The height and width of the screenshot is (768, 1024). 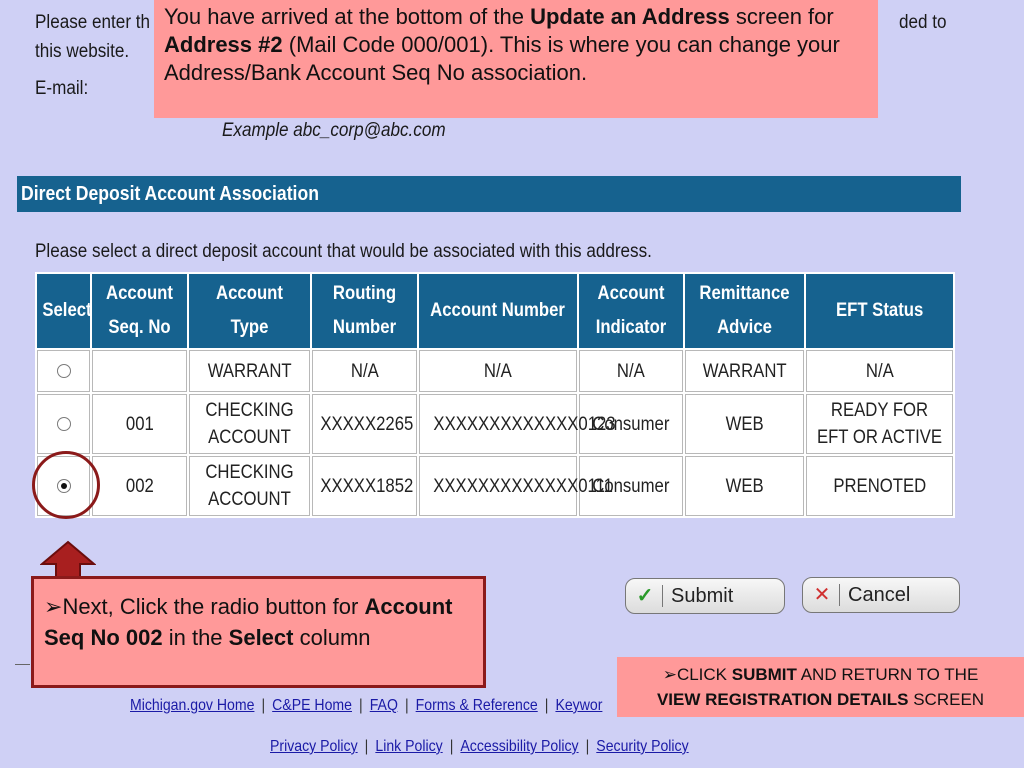 What do you see at coordinates (781, 16) in the screenshot?
I see `callout-top-text: screen for` at bounding box center [781, 16].